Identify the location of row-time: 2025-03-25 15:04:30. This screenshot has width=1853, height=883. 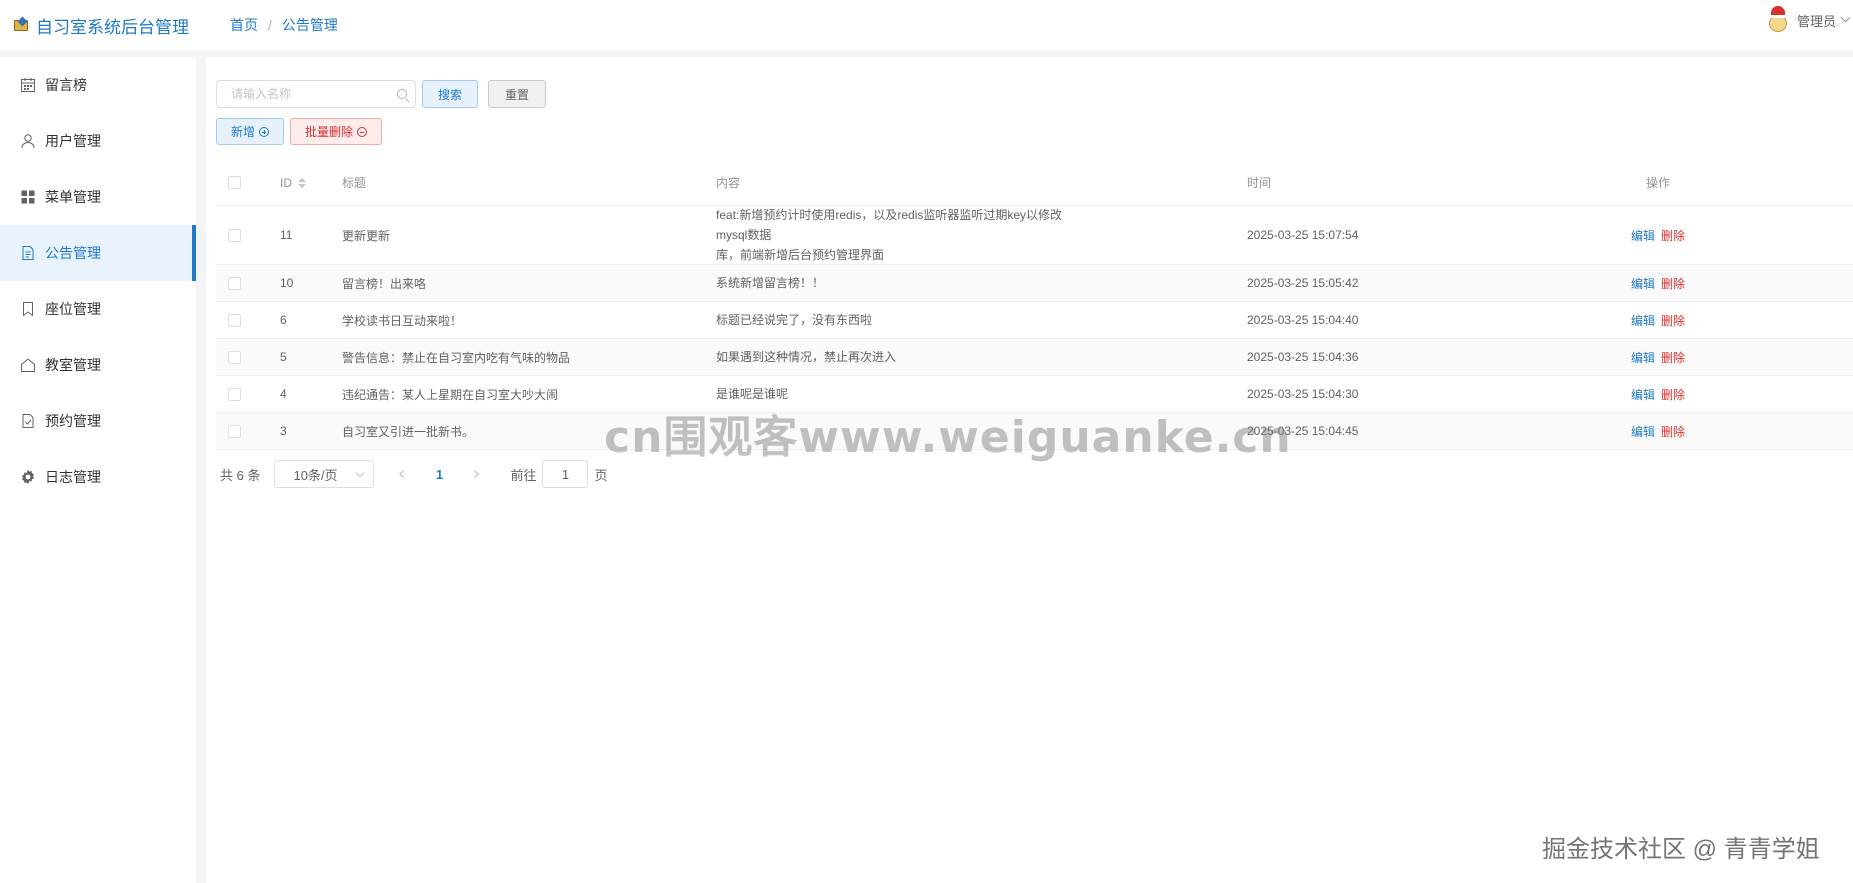
(1303, 394).